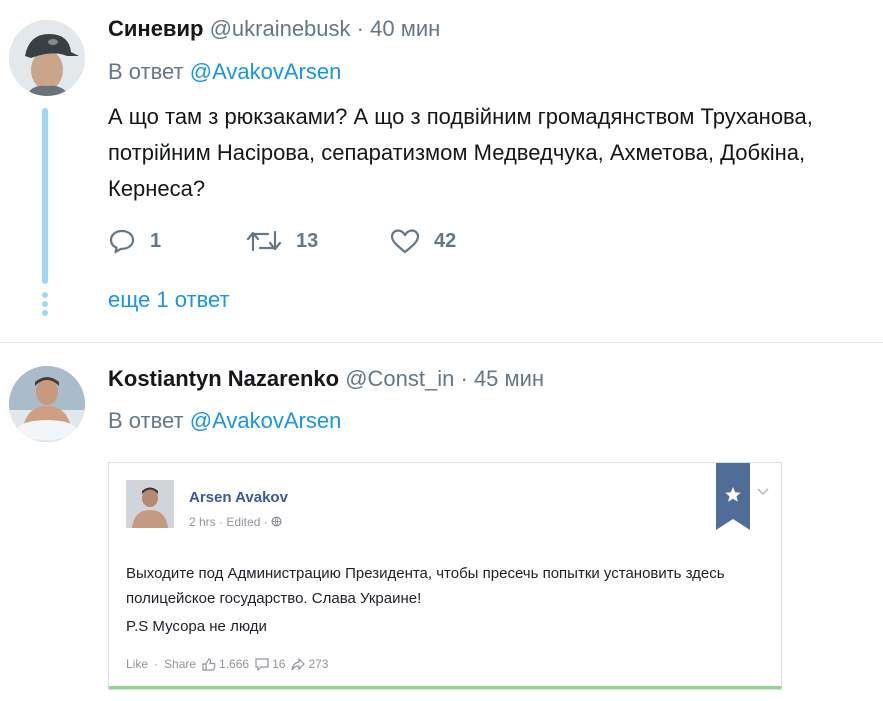  Describe the element at coordinates (276, 521) in the screenshot. I see `globe-icon` at that location.